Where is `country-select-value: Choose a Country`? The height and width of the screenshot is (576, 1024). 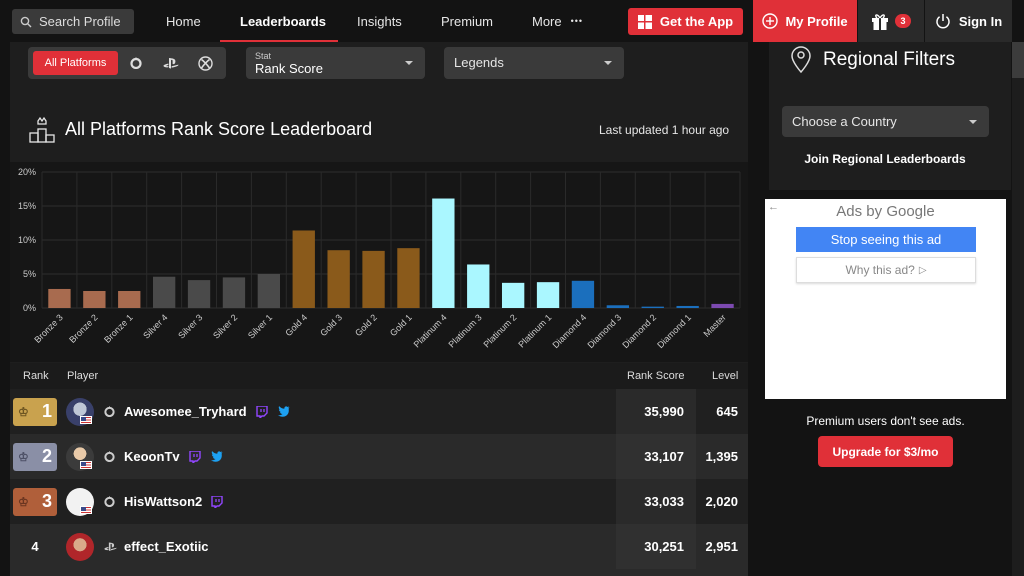
country-select-value: Choose a Country is located at coordinates (844, 121).